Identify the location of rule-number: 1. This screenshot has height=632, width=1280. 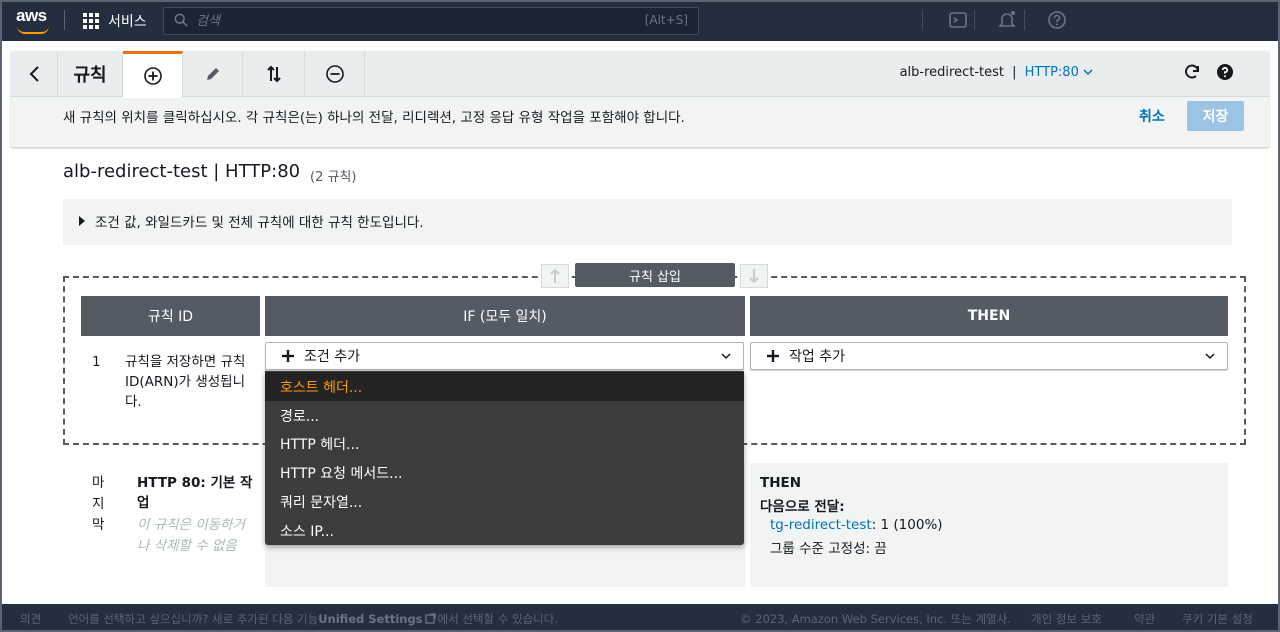
(96, 362).